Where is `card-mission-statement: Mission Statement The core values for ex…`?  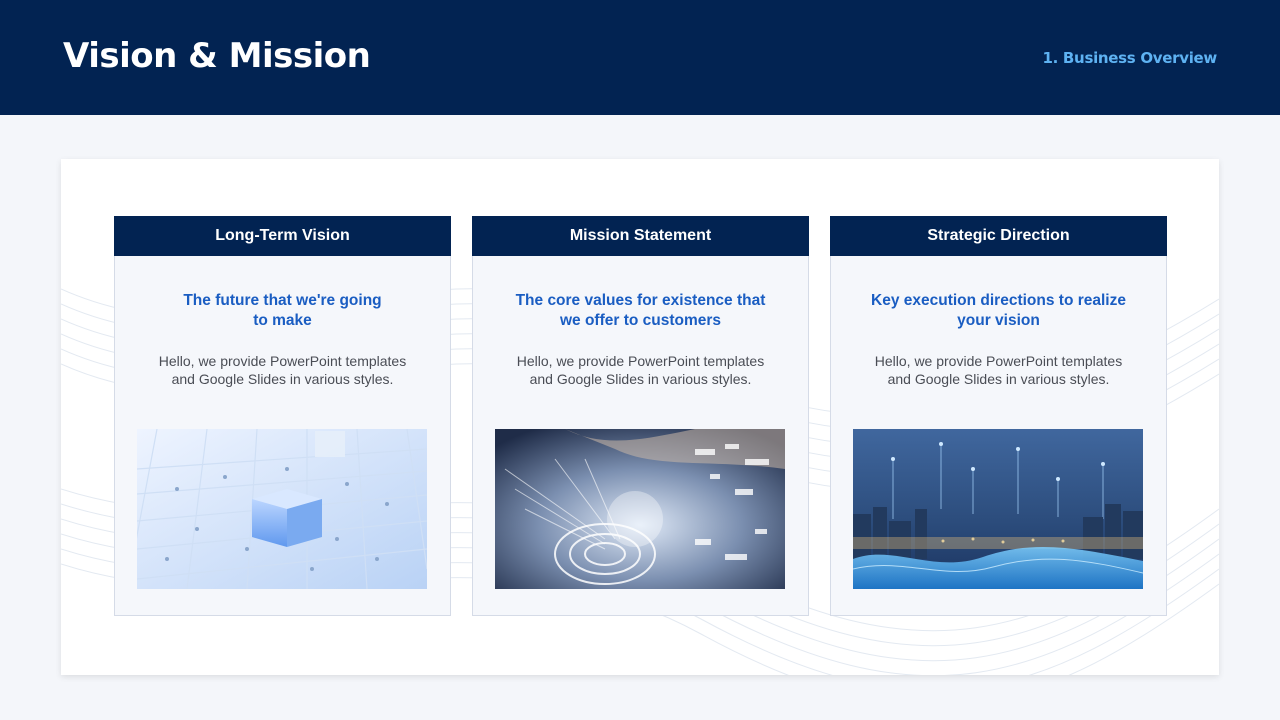 card-mission-statement: Mission Statement The core values for ex… is located at coordinates (640, 416).